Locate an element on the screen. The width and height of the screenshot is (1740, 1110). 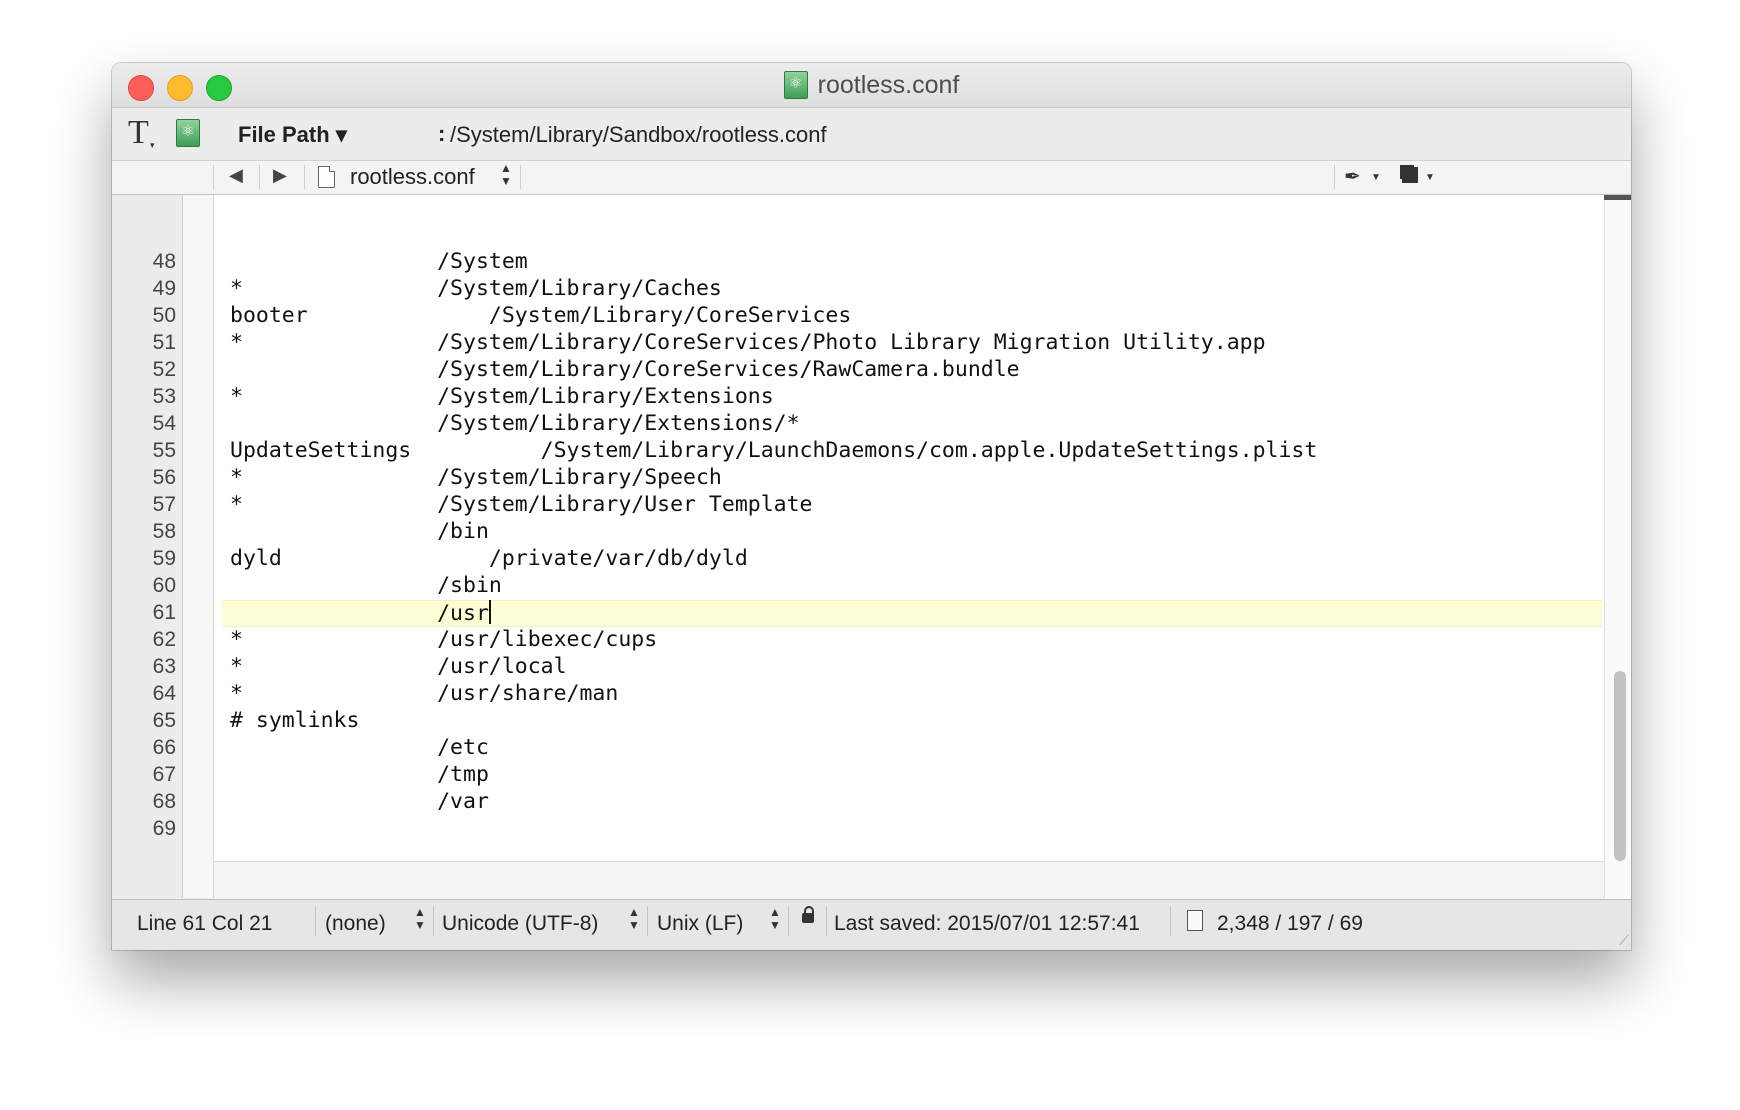
line-number: 65 is located at coordinates (164, 720).